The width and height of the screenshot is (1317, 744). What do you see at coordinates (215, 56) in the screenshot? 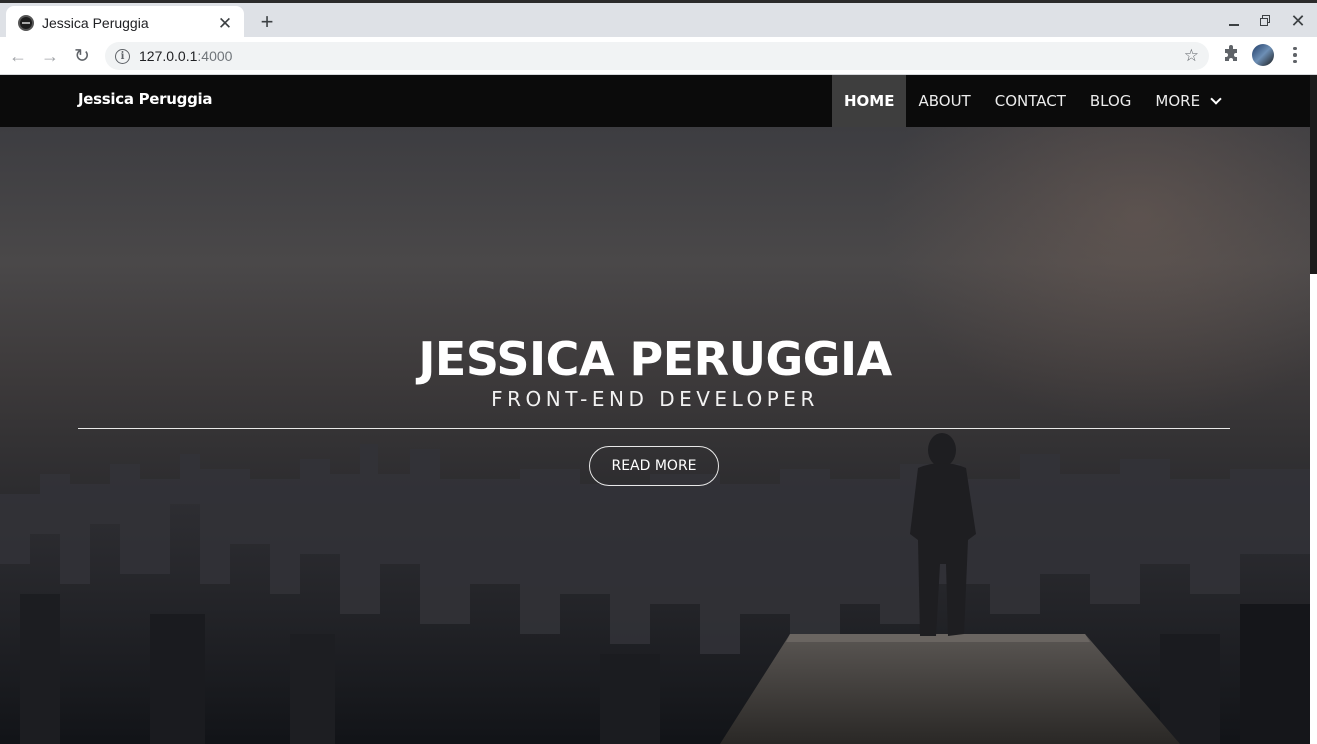
I see `url-port: :4000` at bounding box center [215, 56].